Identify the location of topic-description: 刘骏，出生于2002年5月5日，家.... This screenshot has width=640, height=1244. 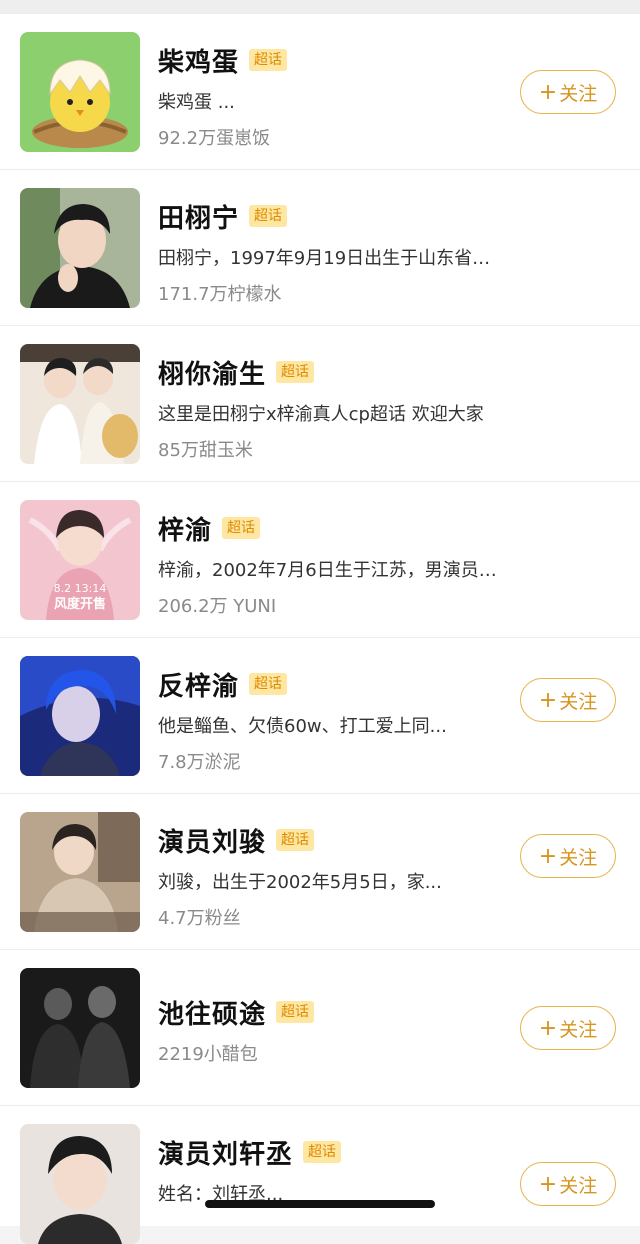
(300, 882).